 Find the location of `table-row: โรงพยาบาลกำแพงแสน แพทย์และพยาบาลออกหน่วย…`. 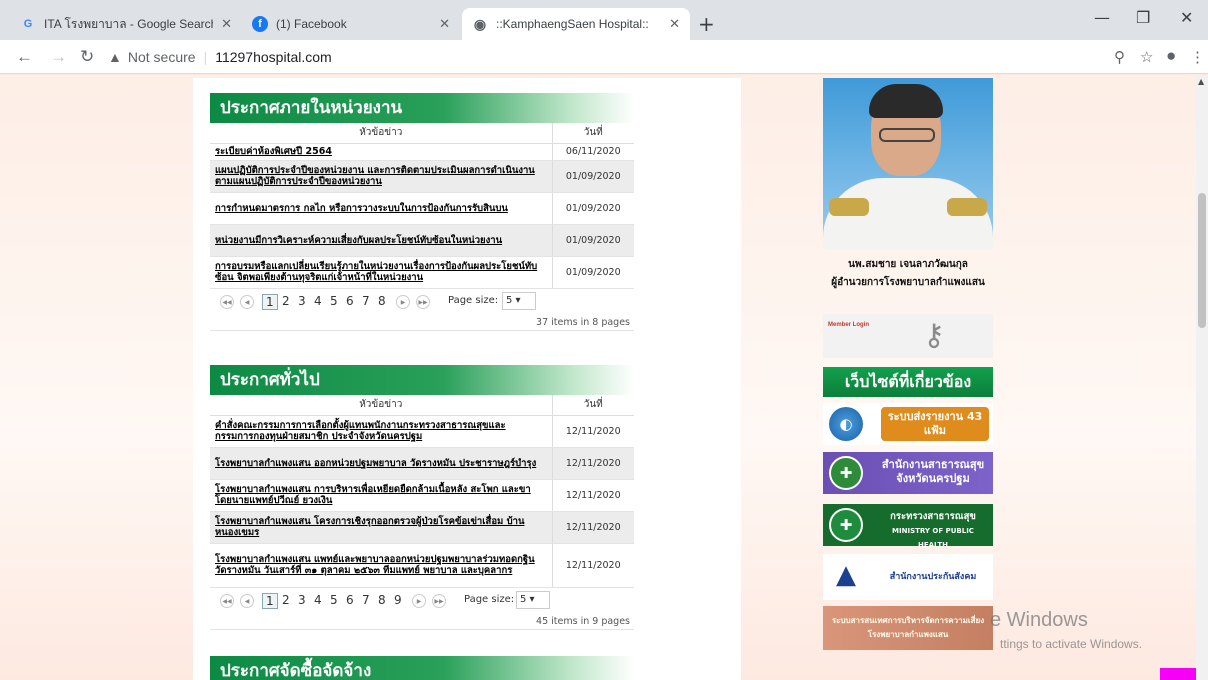

table-row: โรงพยาบาลกำแพงแสน แพทย์และพยาบาลออกหน่วย… is located at coordinates (422, 565).